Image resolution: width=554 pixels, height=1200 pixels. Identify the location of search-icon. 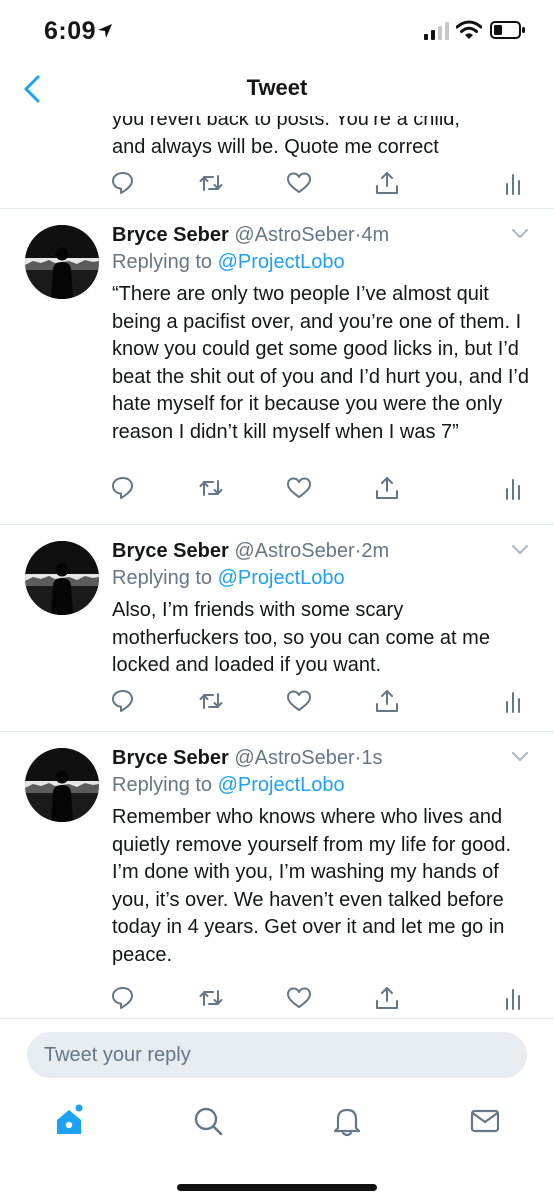
(208, 1121).